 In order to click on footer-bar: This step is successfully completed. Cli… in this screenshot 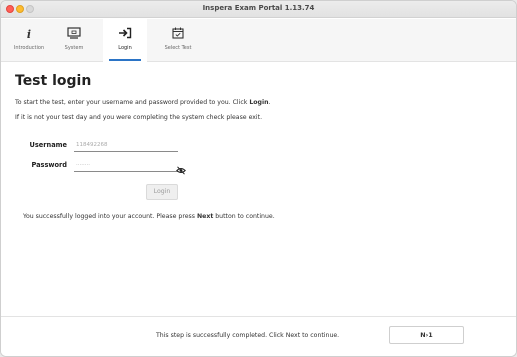, I will do `click(258, 336)`.